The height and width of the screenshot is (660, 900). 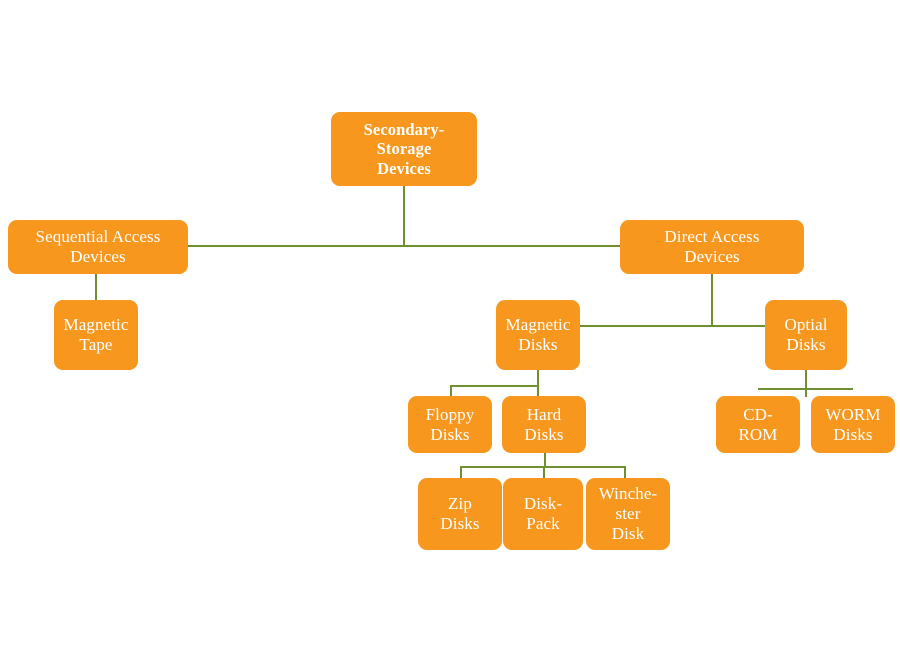 I want to click on node-label: Magnetic Tape, so click(x=96, y=334).